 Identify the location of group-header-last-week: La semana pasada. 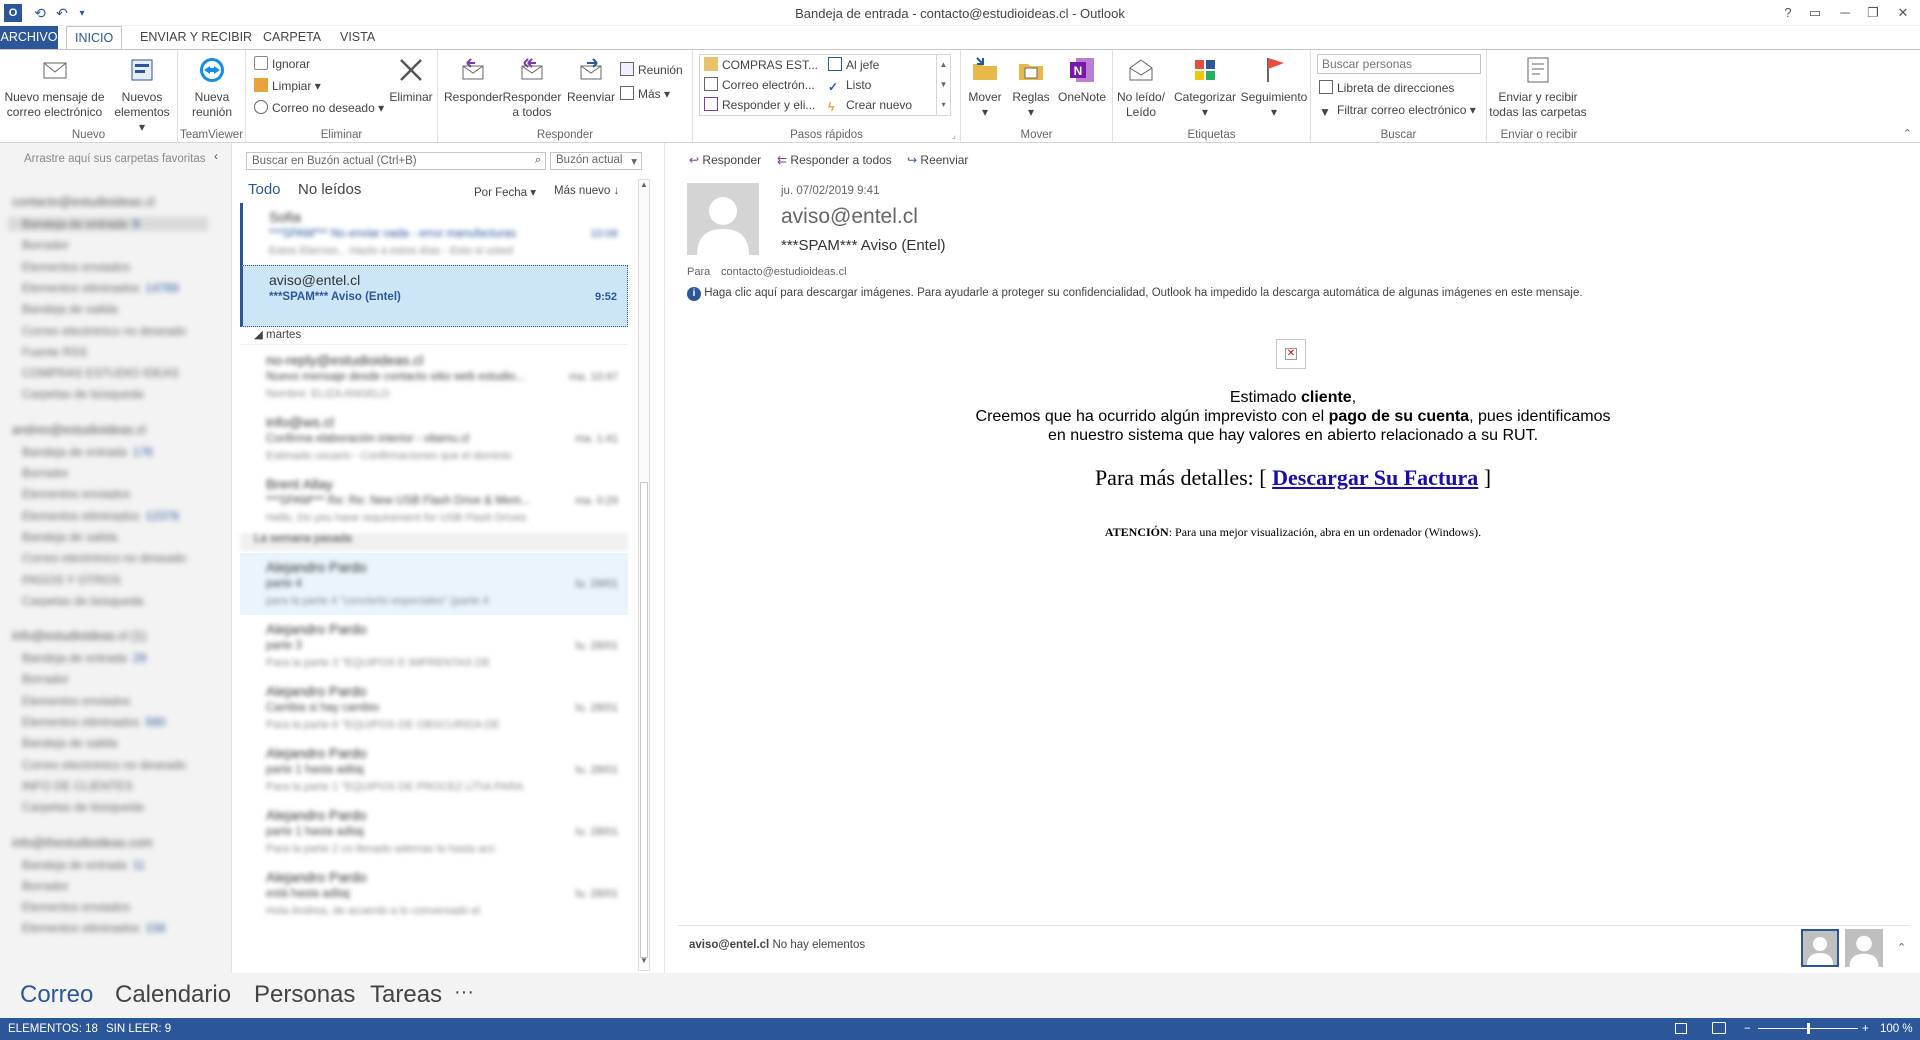
(434, 542).